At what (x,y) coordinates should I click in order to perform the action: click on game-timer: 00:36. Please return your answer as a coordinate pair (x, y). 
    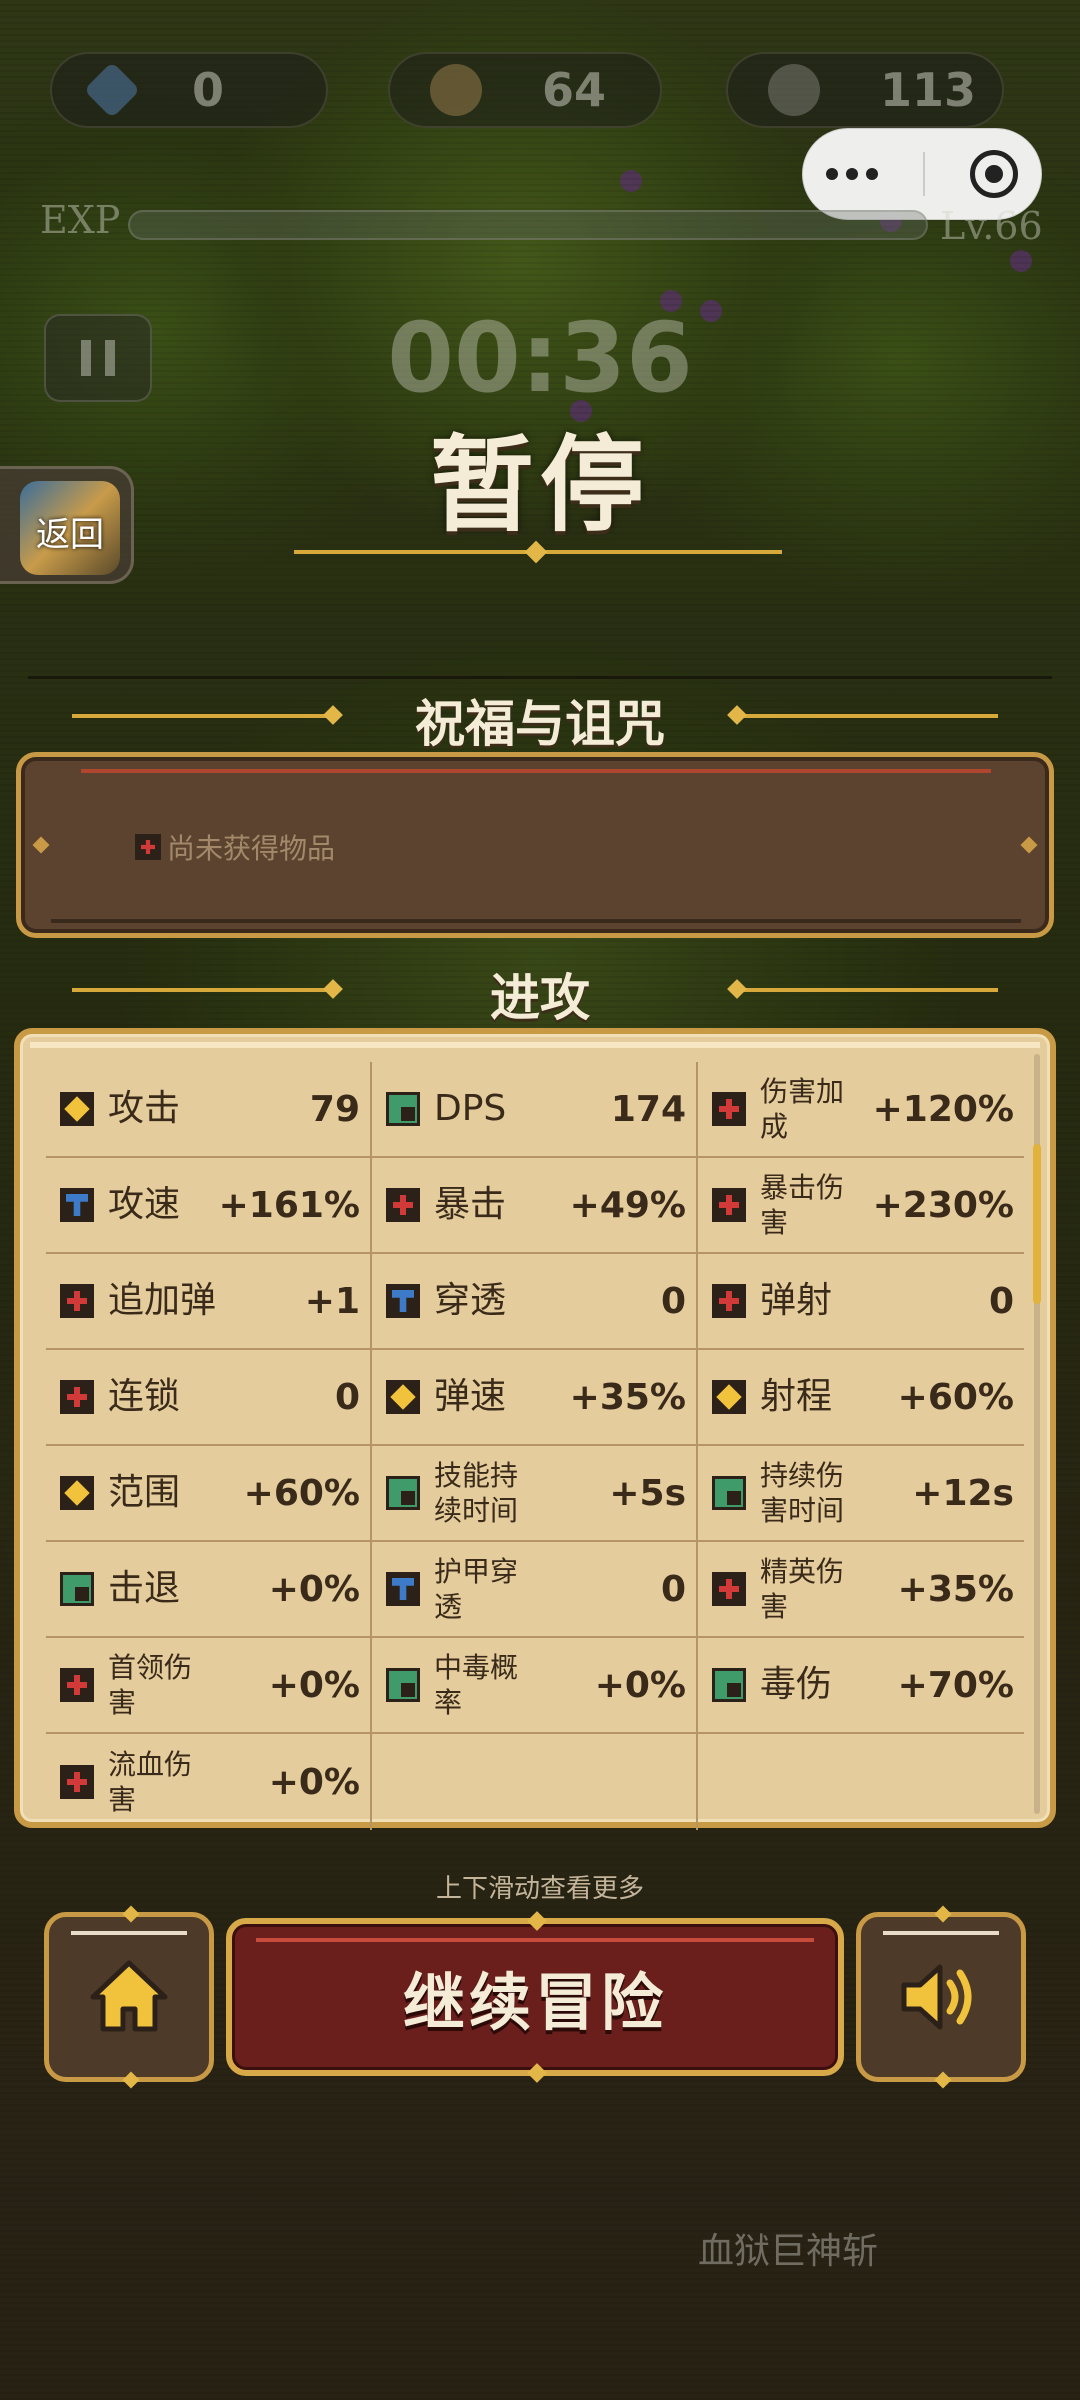
    Looking at the image, I should click on (540, 358).